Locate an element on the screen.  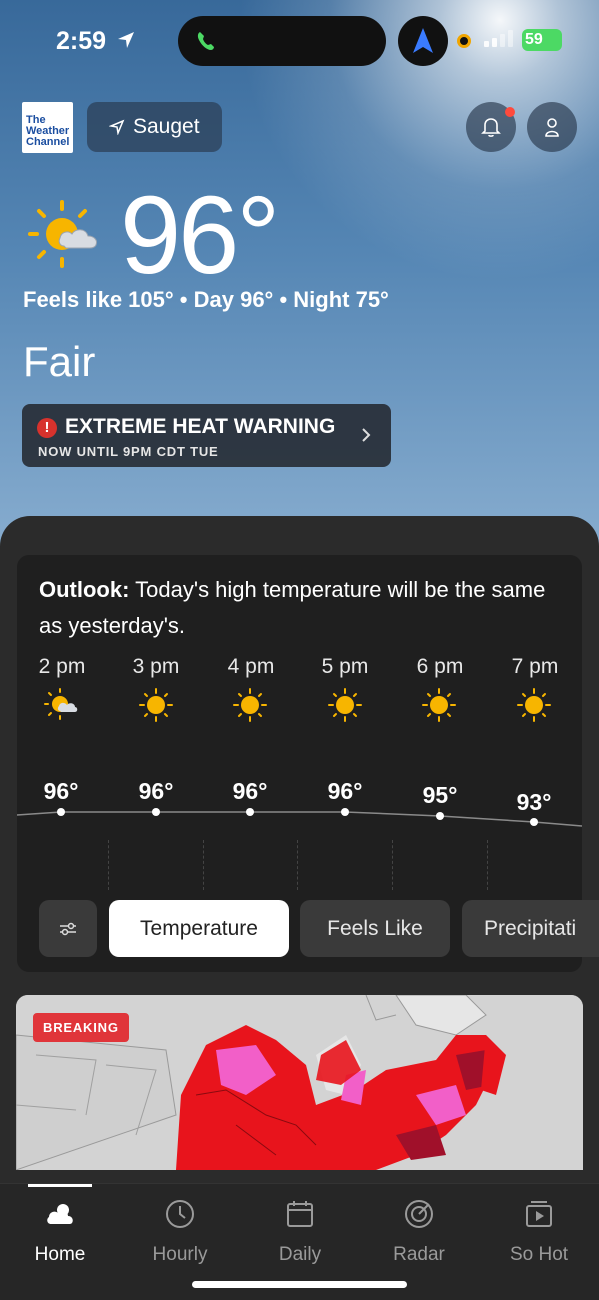
home-indicator is located at coordinates (299, 1284).